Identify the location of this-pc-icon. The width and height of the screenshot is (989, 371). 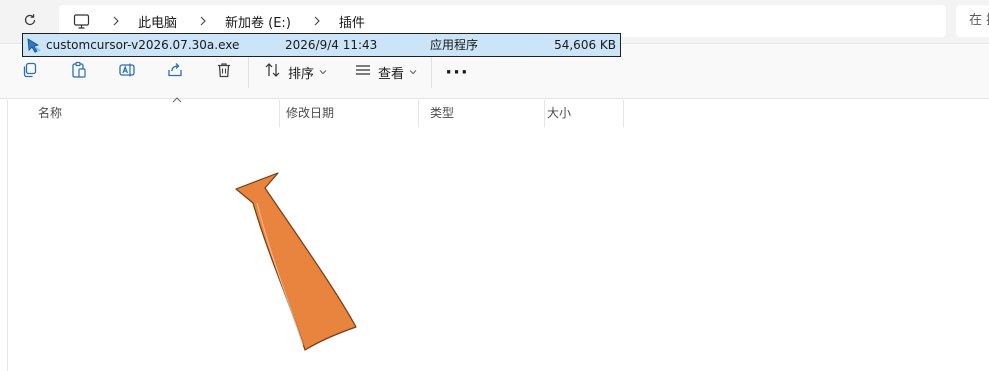
(81, 21).